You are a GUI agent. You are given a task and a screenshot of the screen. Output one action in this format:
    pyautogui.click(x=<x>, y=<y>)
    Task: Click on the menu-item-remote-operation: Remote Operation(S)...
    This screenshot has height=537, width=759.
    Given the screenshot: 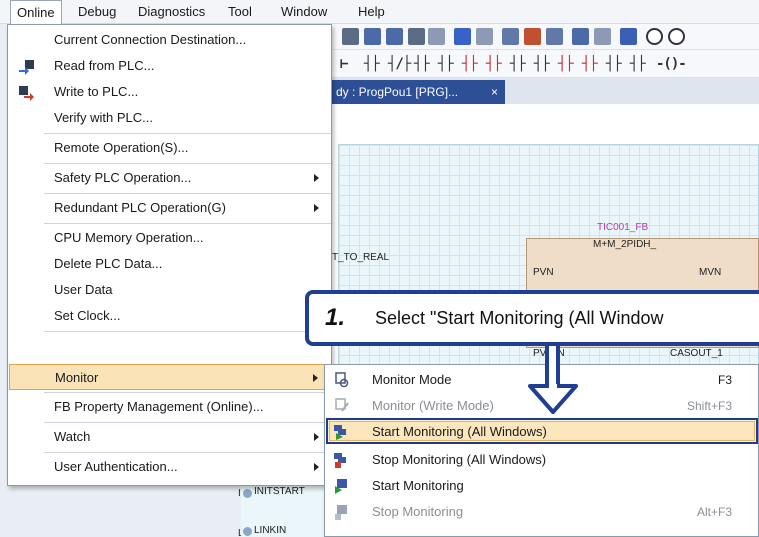 What is the action you would take?
    pyautogui.click(x=170, y=148)
    